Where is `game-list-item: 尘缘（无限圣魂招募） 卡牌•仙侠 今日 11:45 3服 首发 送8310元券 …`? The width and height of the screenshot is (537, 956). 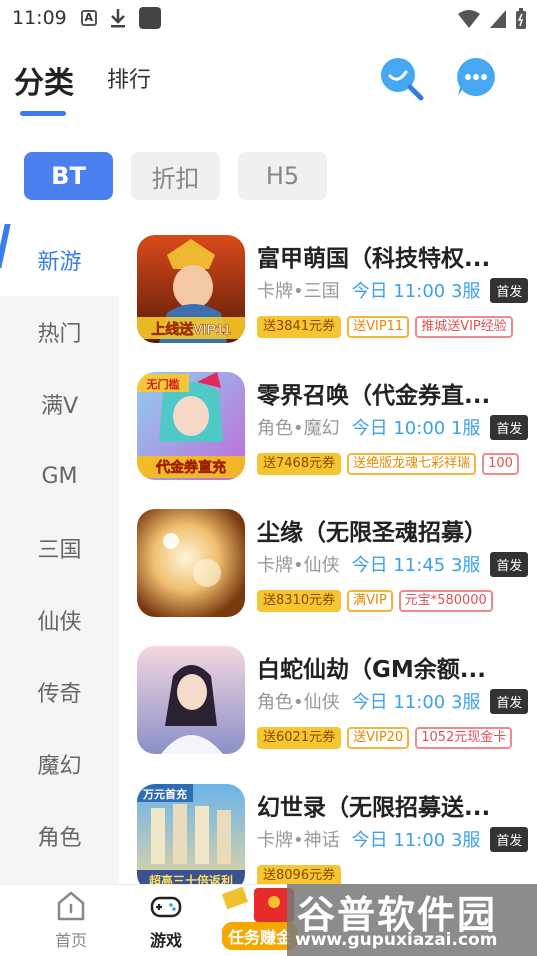
game-list-item: 尘缘（无限圣魂招募） 卡牌•仙侠 今日 11:45 3服 首发 送8310元券 … is located at coordinates (337, 563).